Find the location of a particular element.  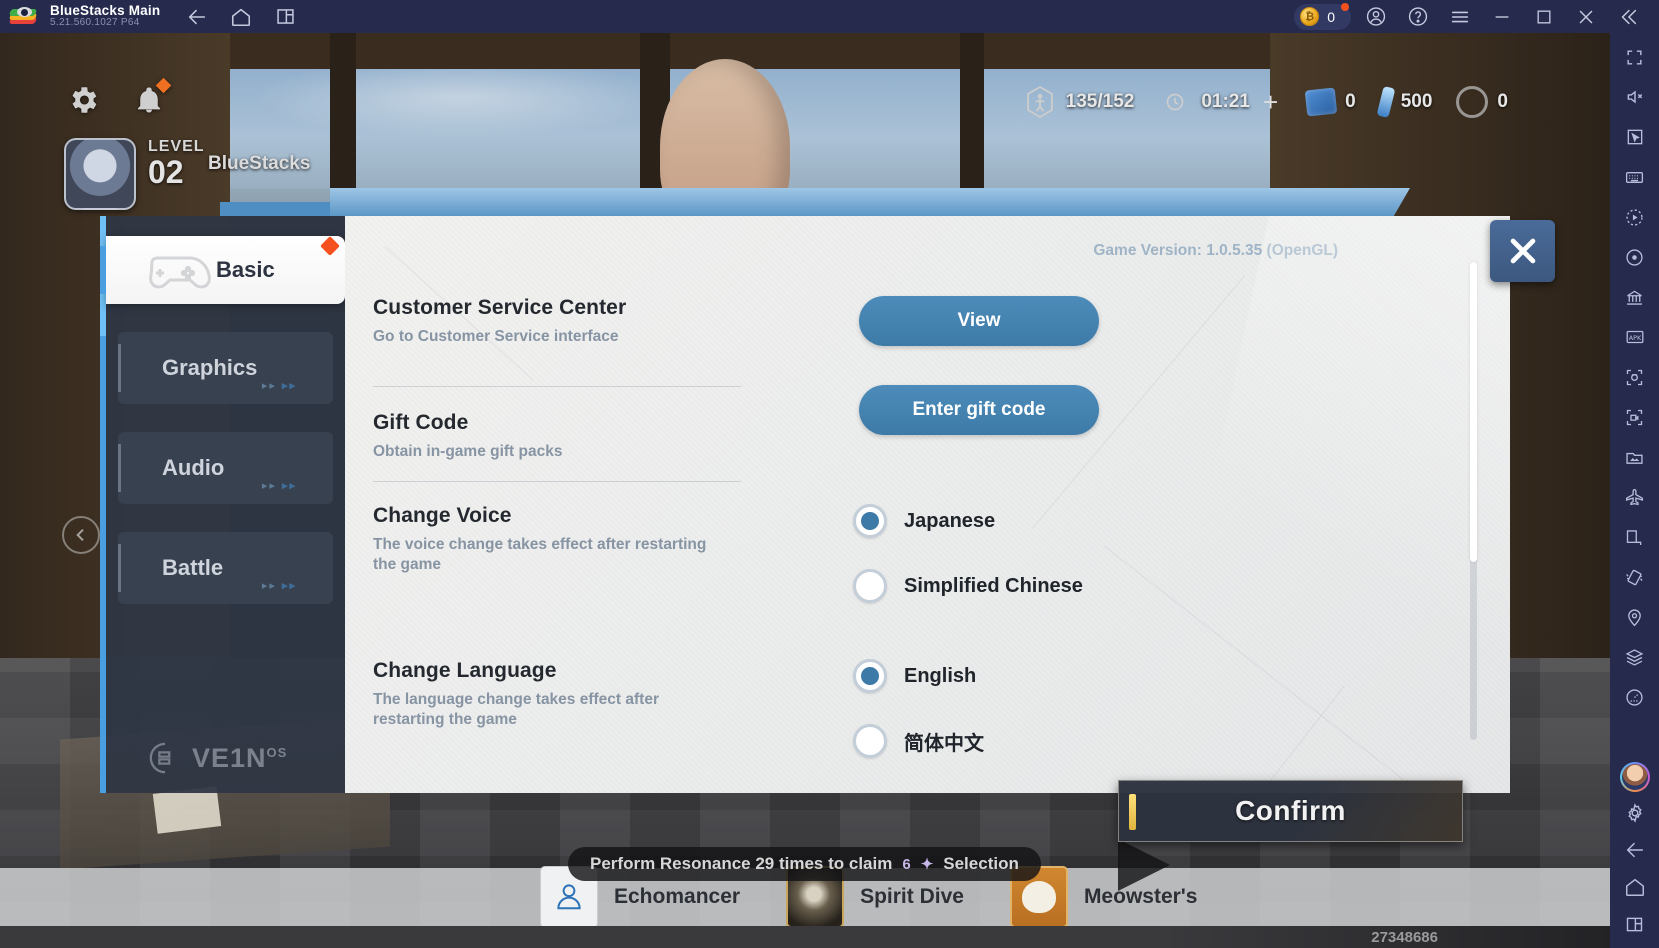

radio-option-simplified-chinese-language: 简体中文 is located at coordinates (918, 741).